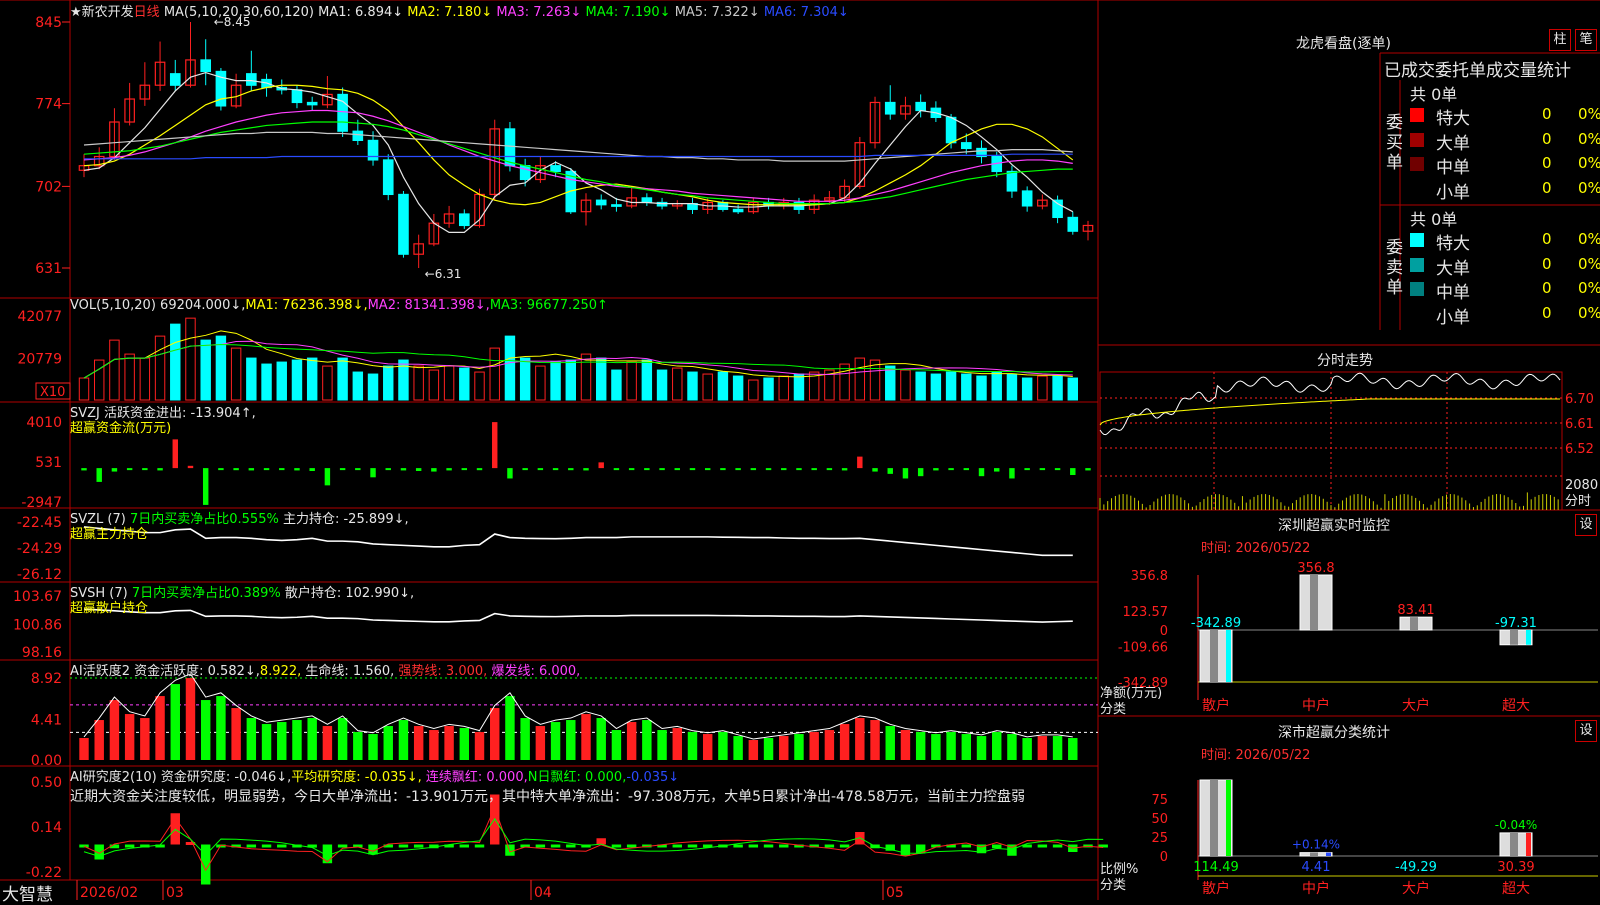 The height and width of the screenshot is (905, 1600). Describe the element at coordinates (48, 105) in the screenshot. I see `price-tick-label: 774` at that location.